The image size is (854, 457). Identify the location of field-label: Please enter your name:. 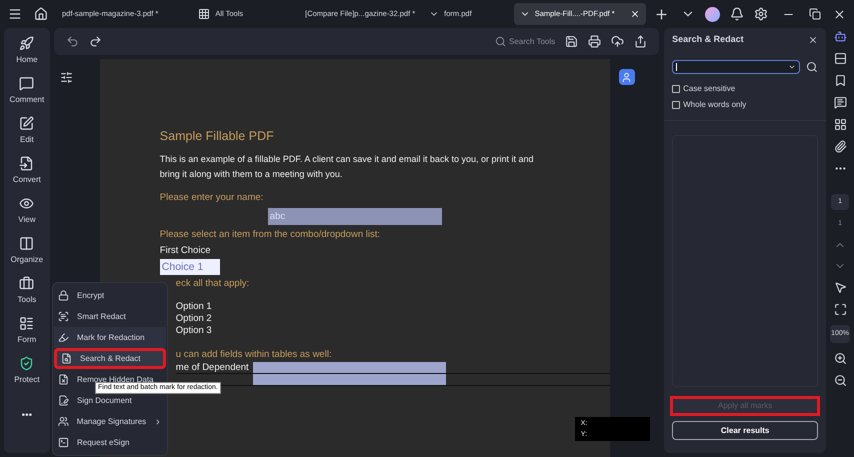
(212, 197).